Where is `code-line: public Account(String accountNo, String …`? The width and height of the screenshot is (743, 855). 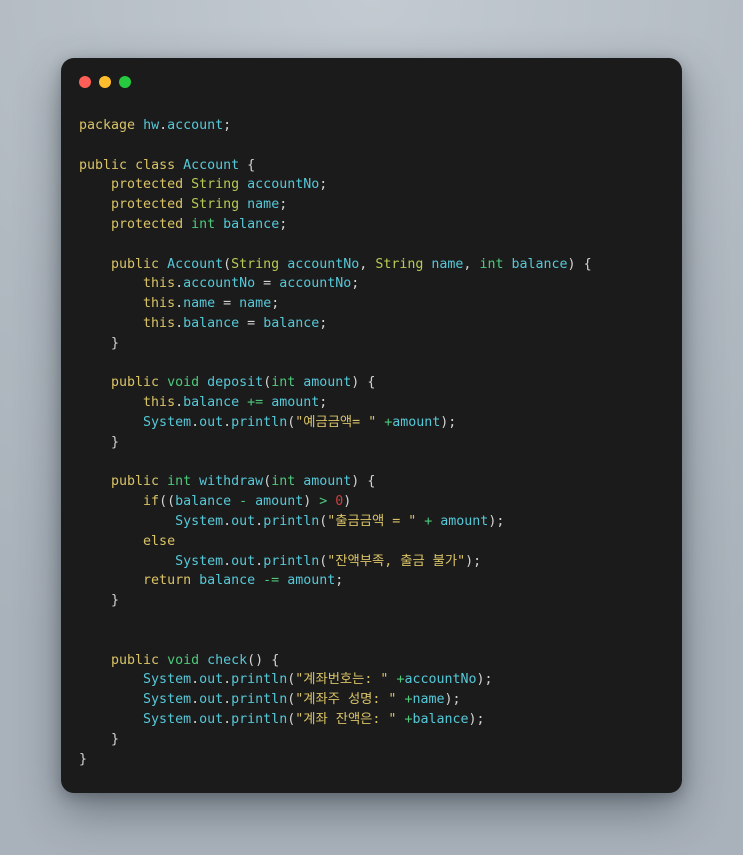
code-line: public Account(String accountNo, String … is located at coordinates (351, 264).